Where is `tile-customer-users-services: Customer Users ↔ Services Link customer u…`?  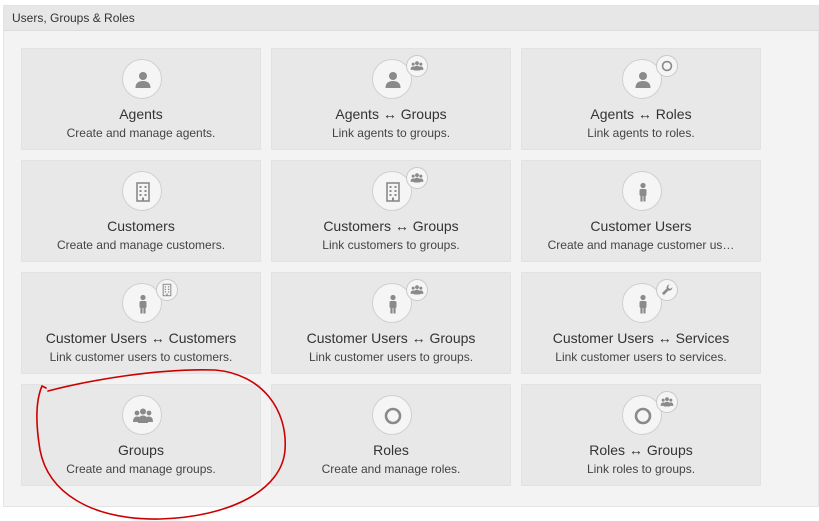 tile-customer-users-services: Customer Users ↔ Services Link customer u… is located at coordinates (641, 323).